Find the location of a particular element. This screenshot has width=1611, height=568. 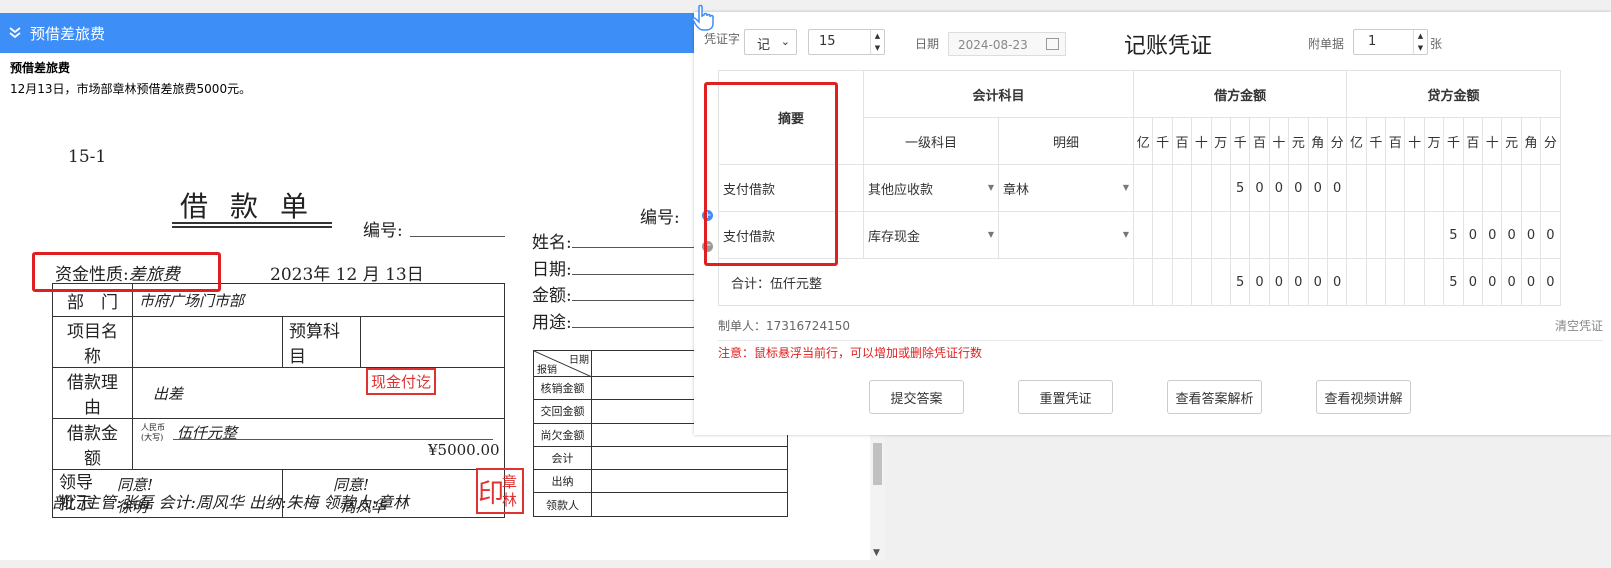

scrollbar-thumb is located at coordinates (877, 464).